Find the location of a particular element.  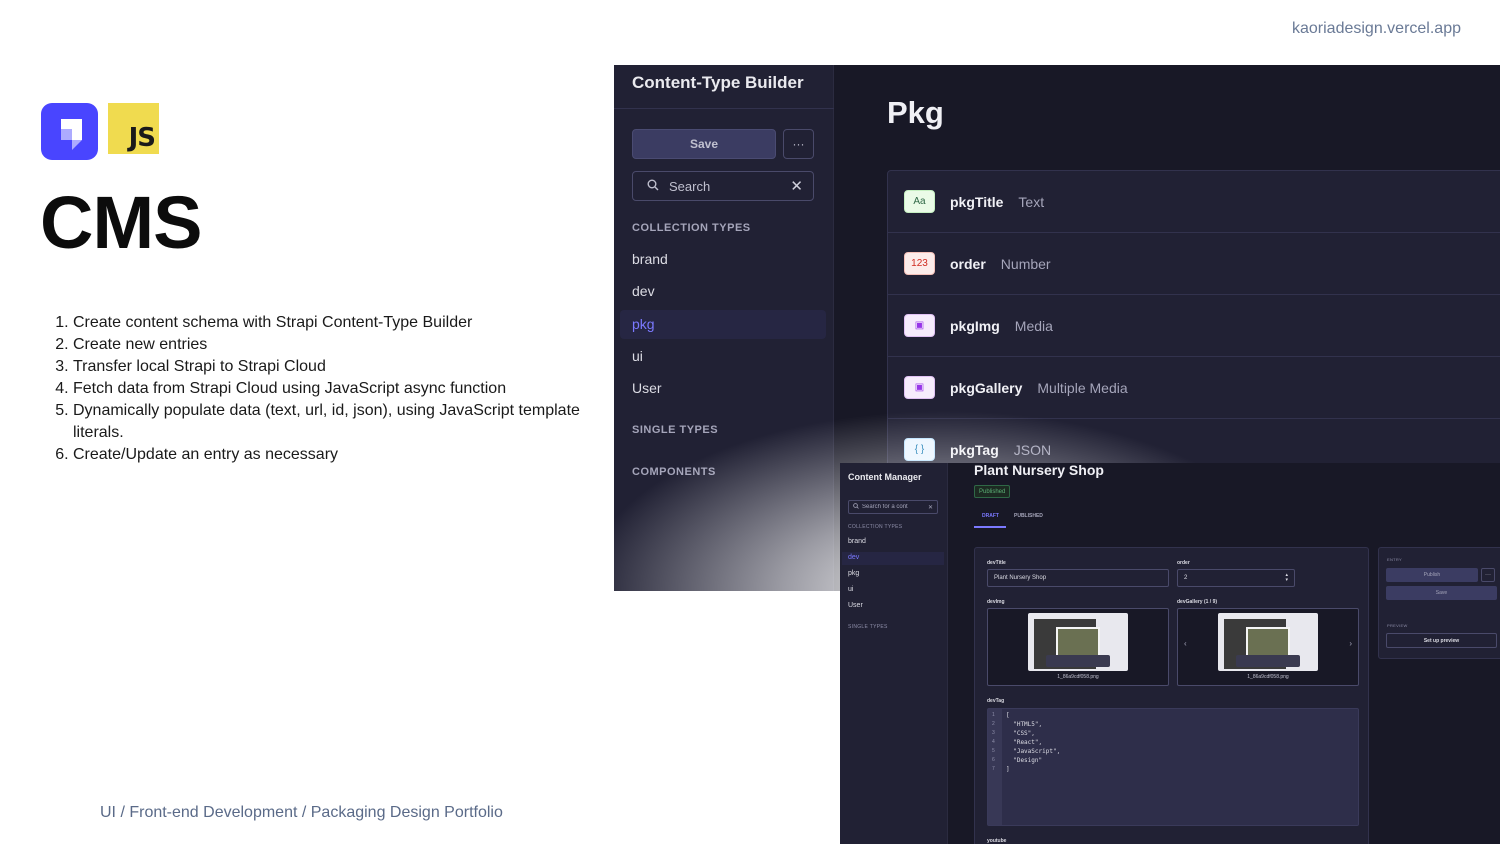

set-up-preview-button: Set up preview is located at coordinates (1441, 640).